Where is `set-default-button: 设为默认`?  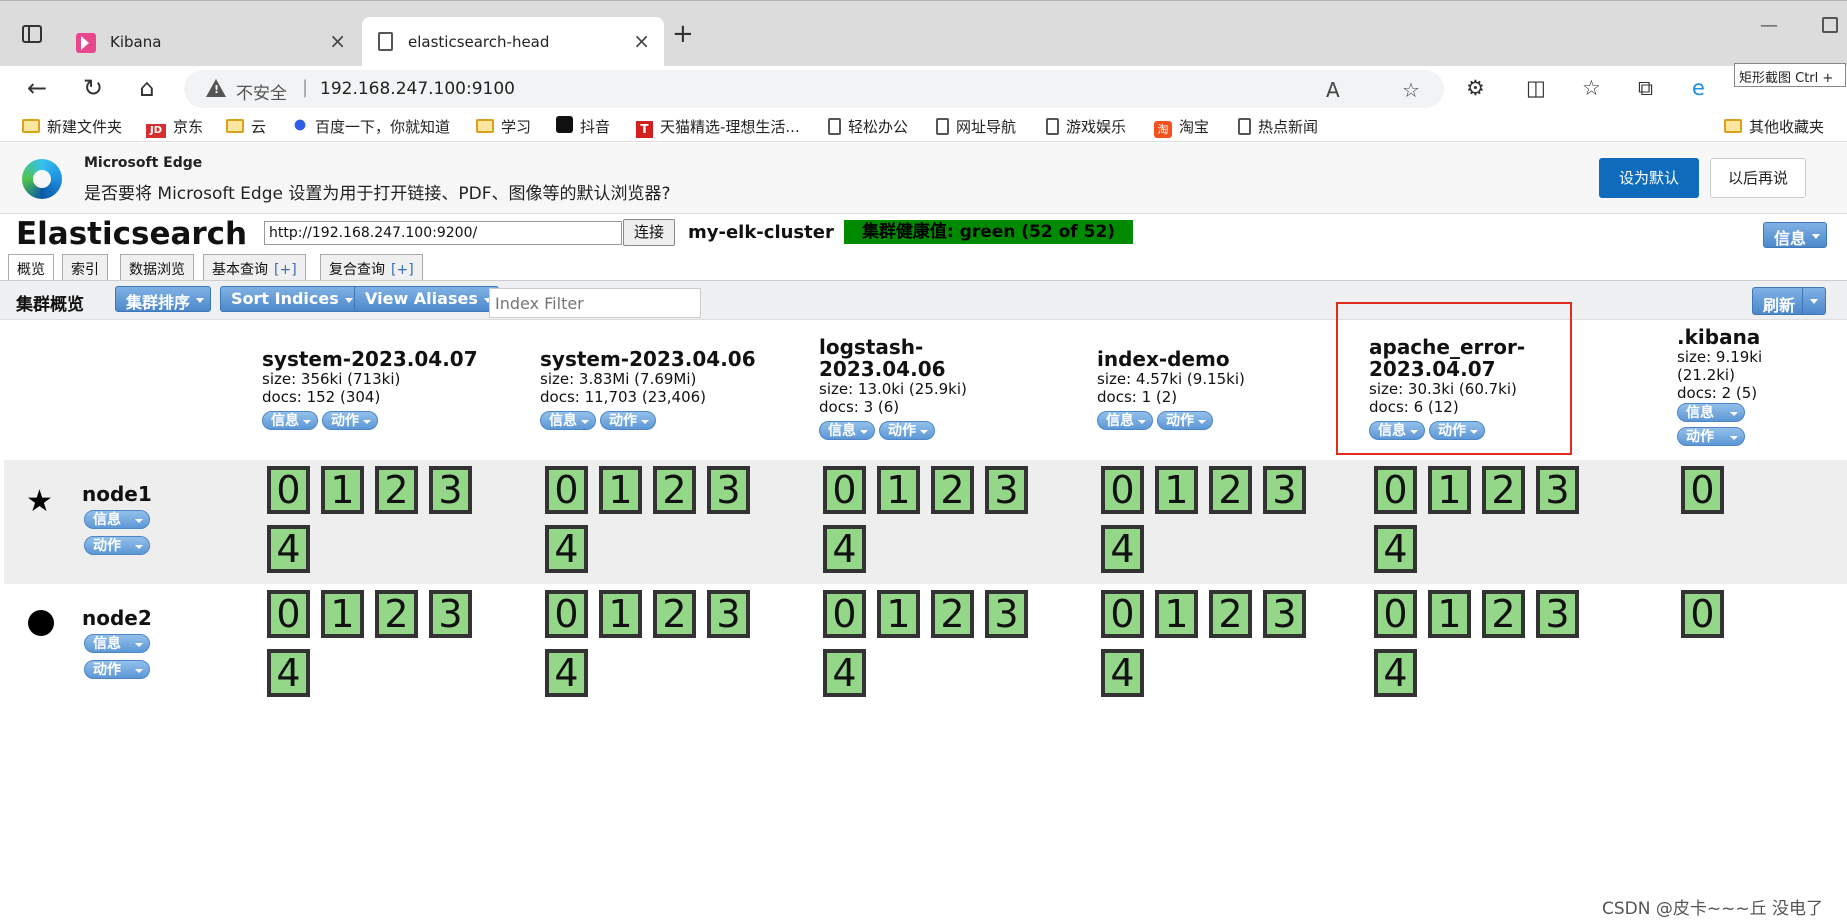 set-default-button: 设为默认 is located at coordinates (1649, 178).